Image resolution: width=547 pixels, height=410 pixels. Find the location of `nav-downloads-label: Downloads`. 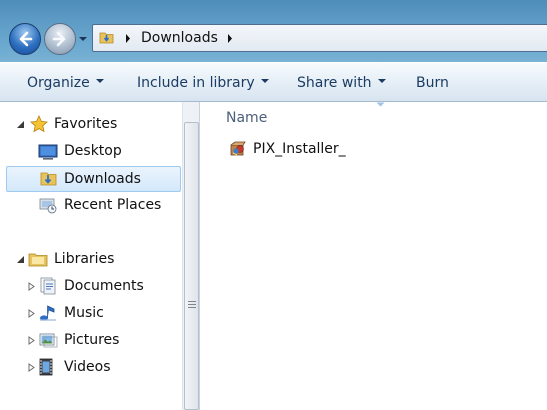

nav-downloads-label: Downloads is located at coordinates (102, 179).